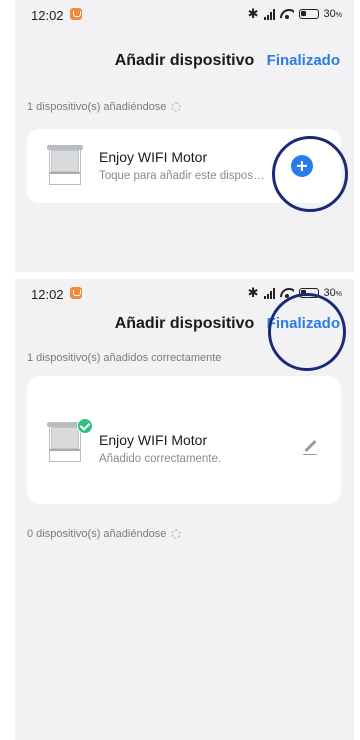 The height and width of the screenshot is (740, 360). I want to click on notification-icon, so click(76, 14).